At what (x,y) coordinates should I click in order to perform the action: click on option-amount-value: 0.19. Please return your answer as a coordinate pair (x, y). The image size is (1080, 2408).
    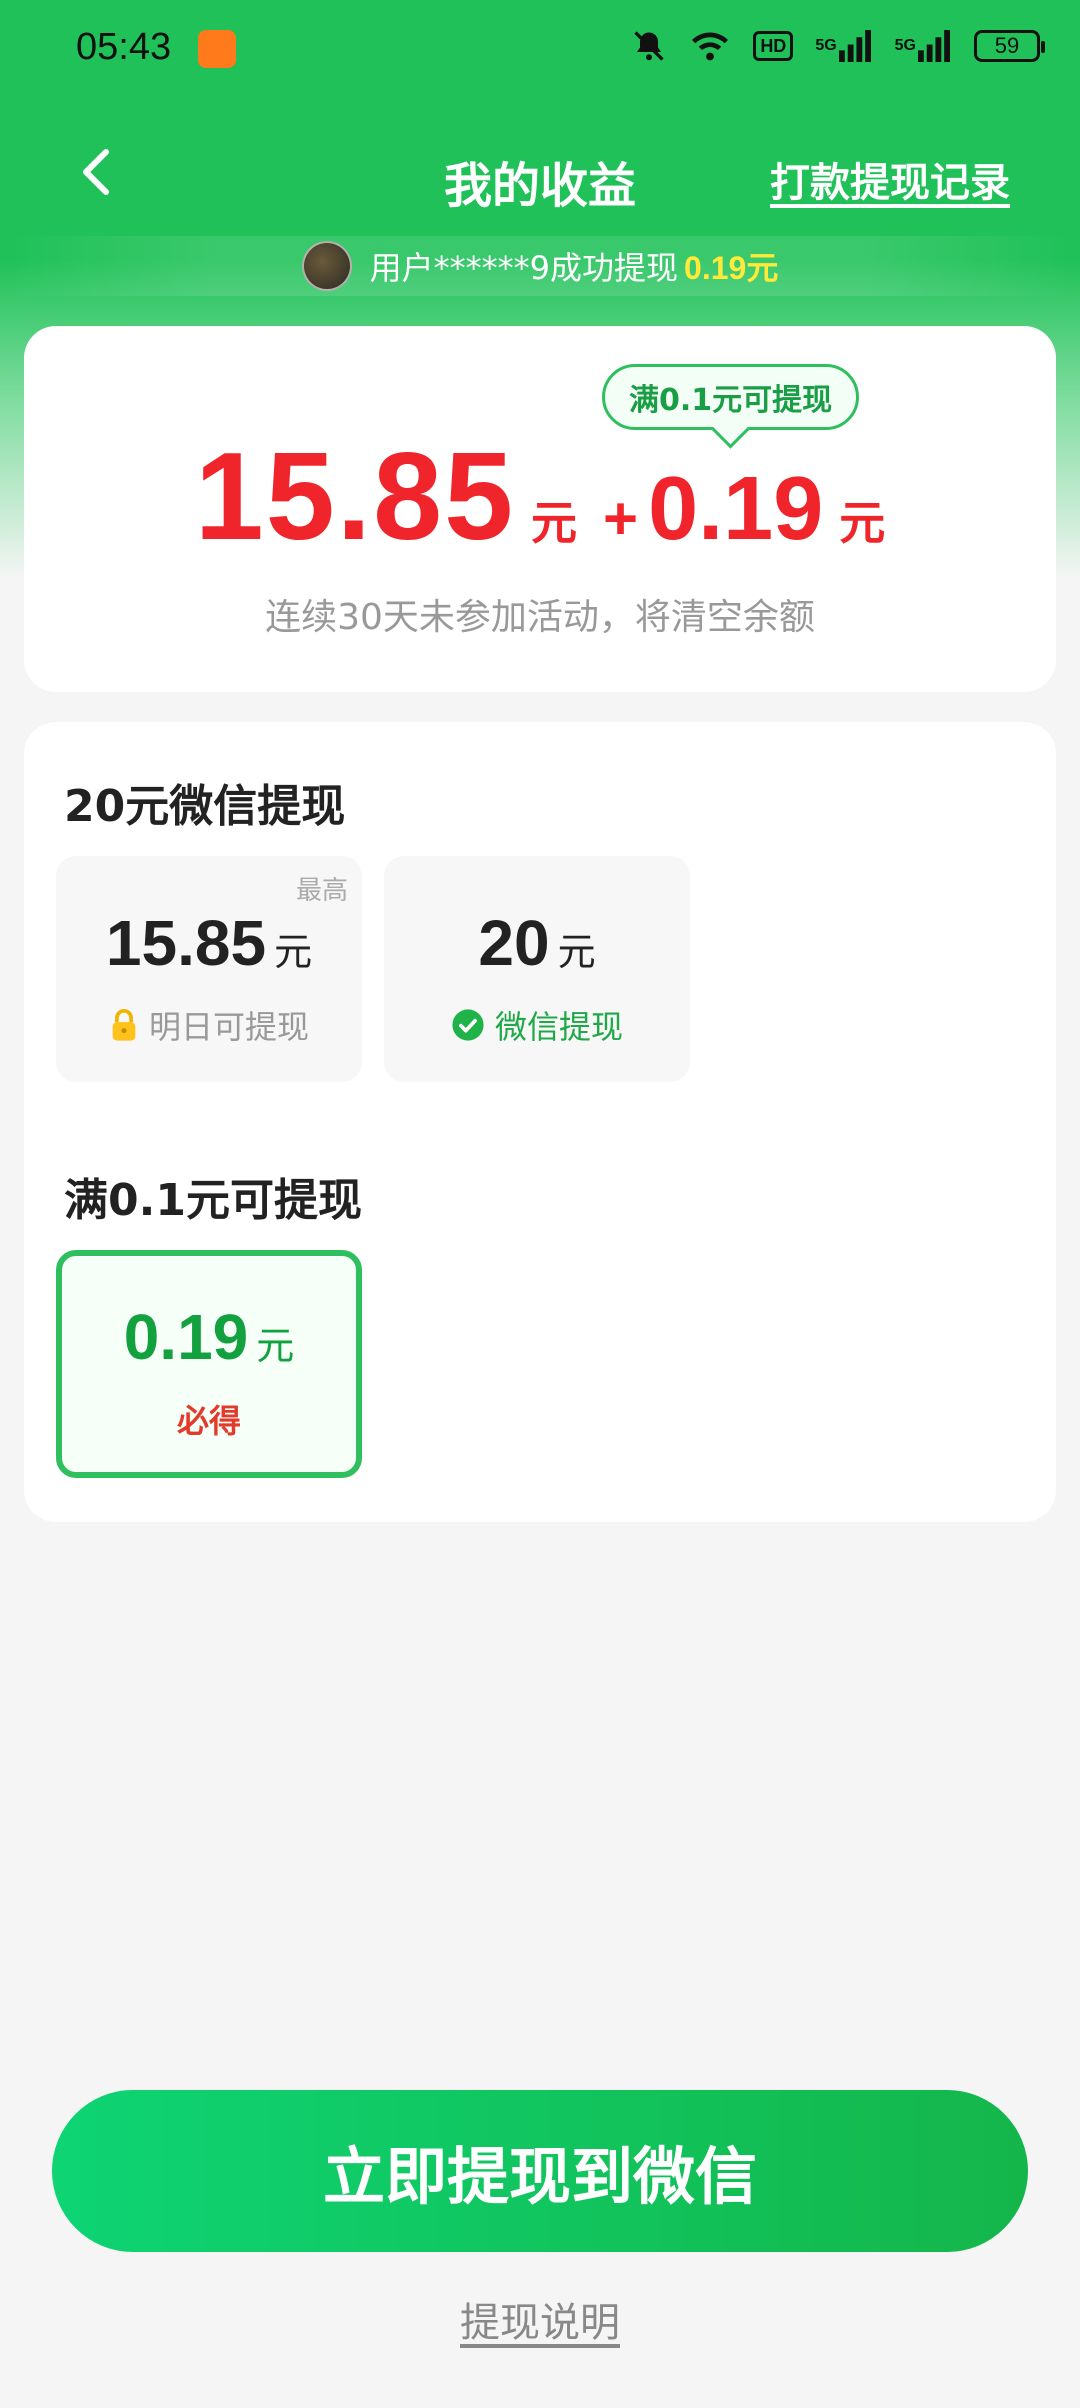
    Looking at the image, I should click on (186, 1337).